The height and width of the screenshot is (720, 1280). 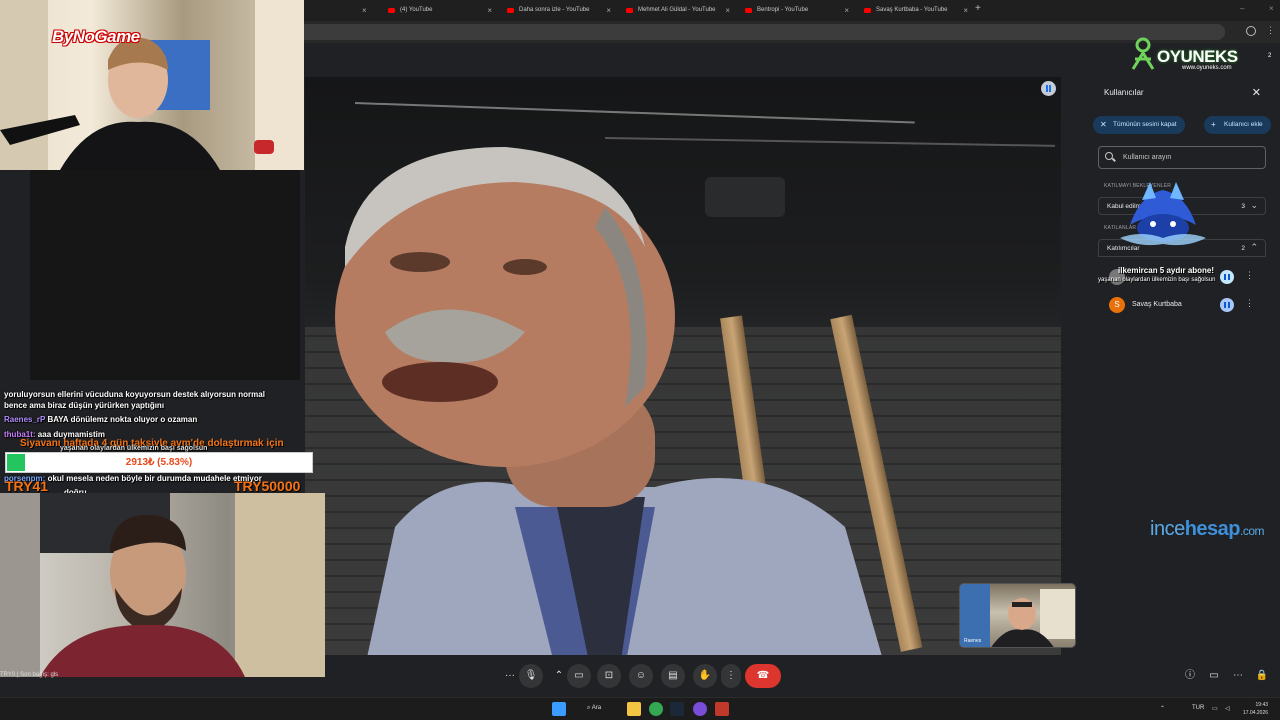 I want to click on camera-icon: ▭, so click(x=579, y=676).